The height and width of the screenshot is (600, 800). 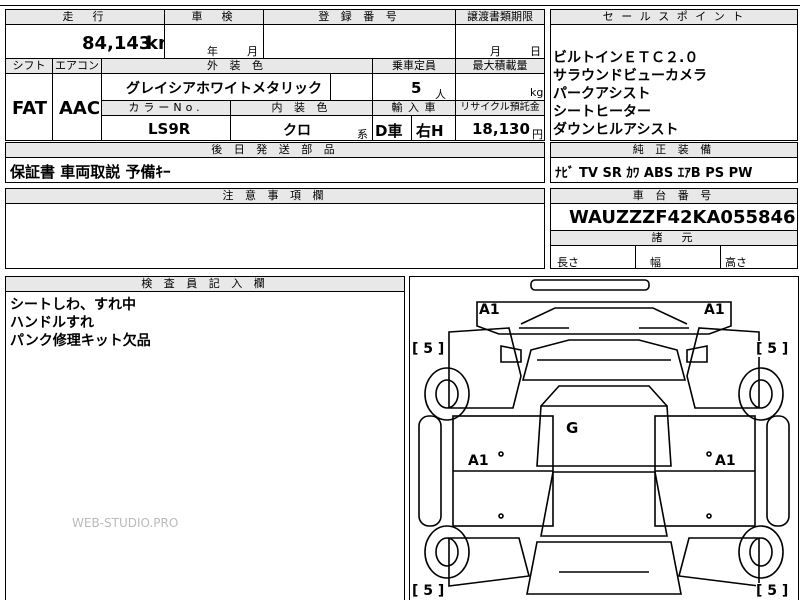 I want to click on tire-top-right: [ 5 ], so click(x=772, y=349).